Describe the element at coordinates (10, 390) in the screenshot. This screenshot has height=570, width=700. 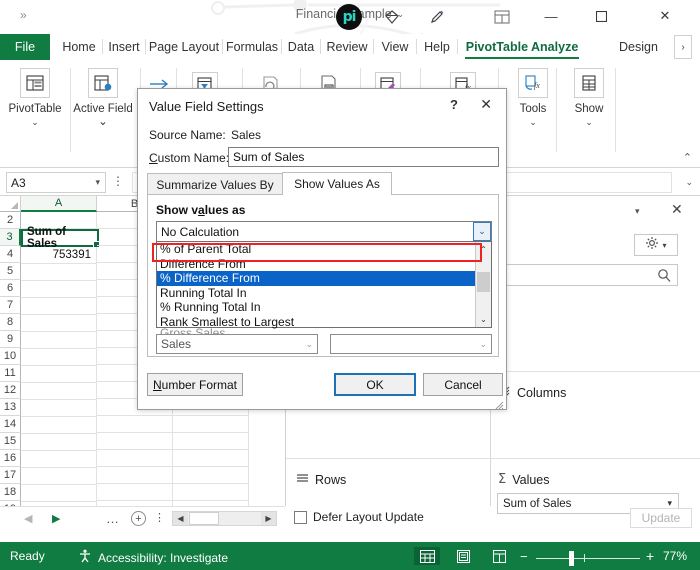
I see `row-header-12: 12` at that location.